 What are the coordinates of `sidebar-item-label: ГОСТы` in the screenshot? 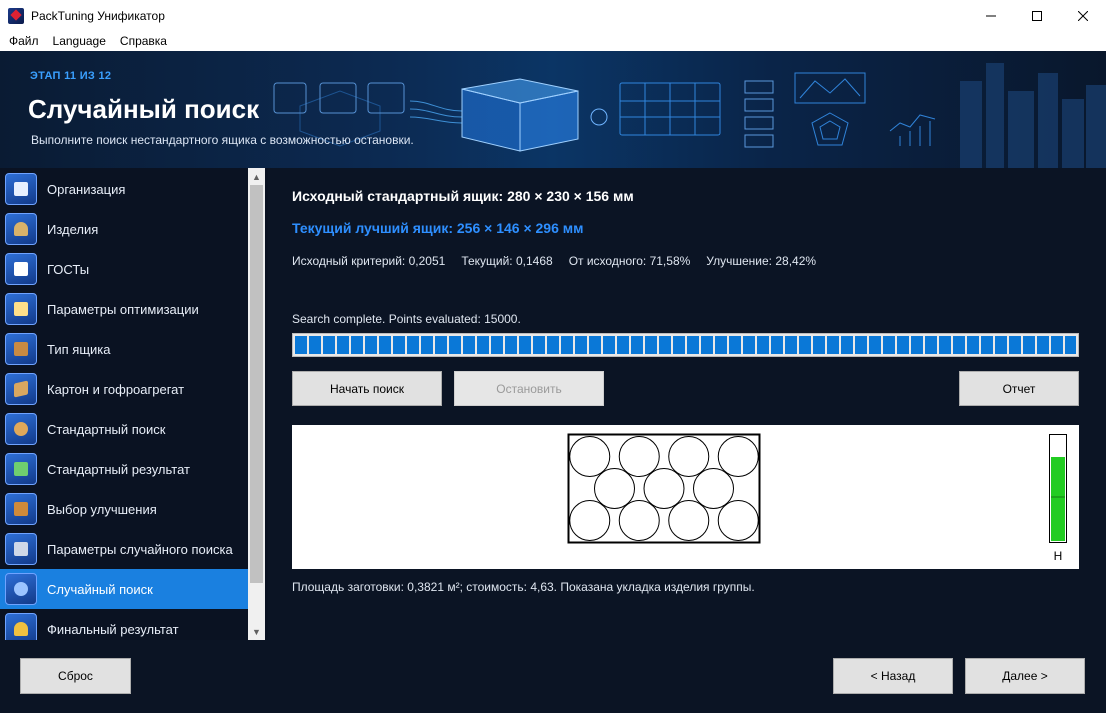 It's located at (68, 269).